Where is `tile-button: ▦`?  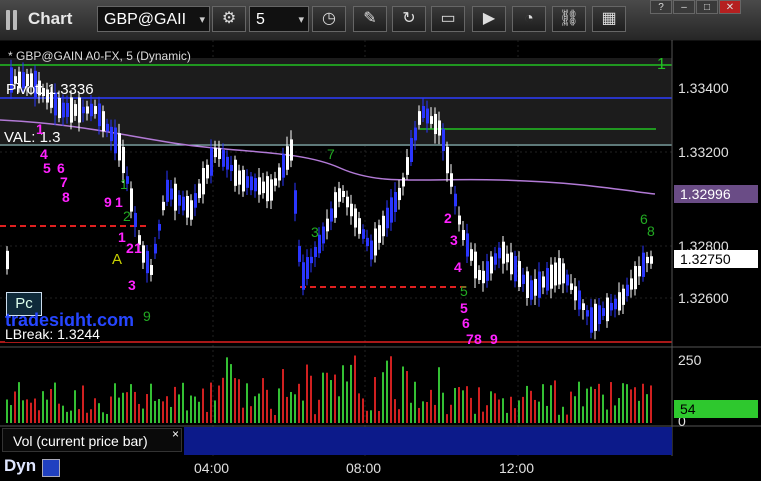 tile-button: ▦ is located at coordinates (609, 19).